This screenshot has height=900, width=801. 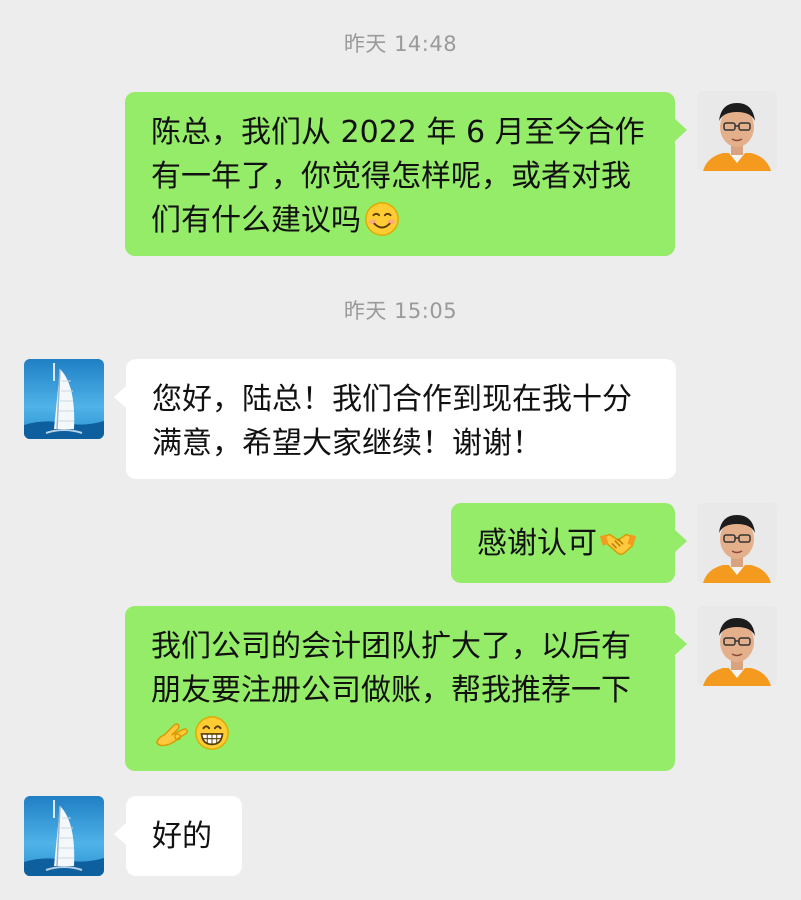 What do you see at coordinates (400, 44) in the screenshot?
I see `timestamp: 昨天 14:48` at bounding box center [400, 44].